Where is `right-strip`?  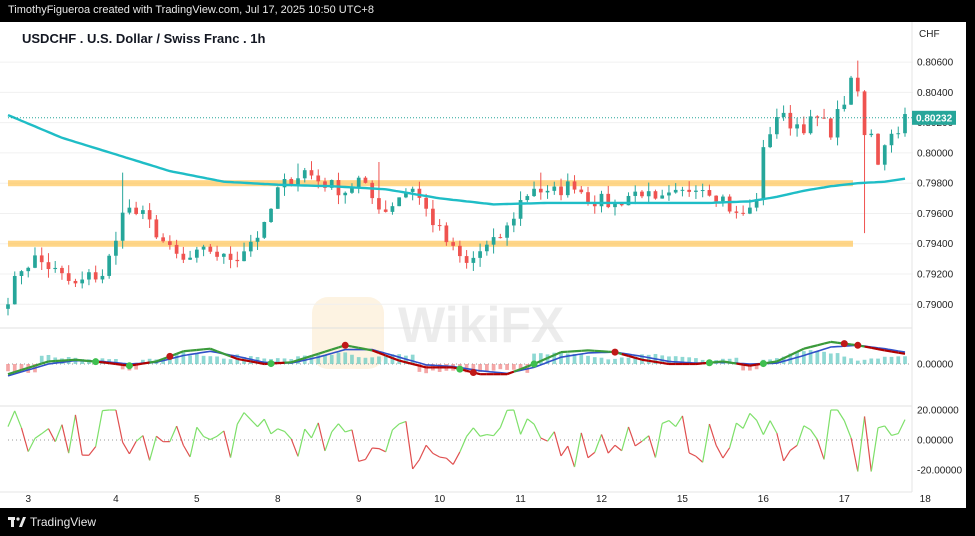
right-strip is located at coordinates (970, 268).